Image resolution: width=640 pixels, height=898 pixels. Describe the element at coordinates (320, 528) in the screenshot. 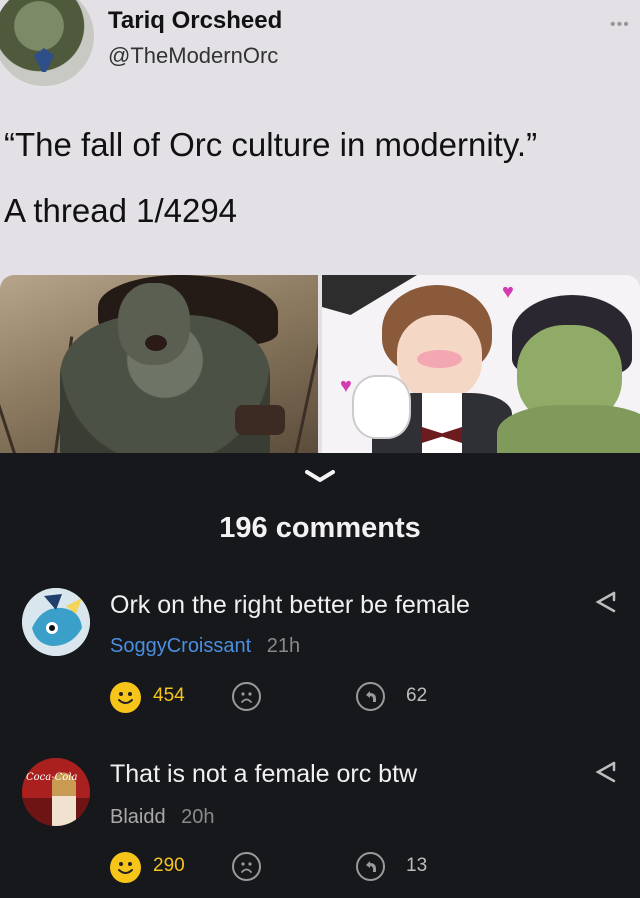

I see `comments-count: 196 comments` at that location.